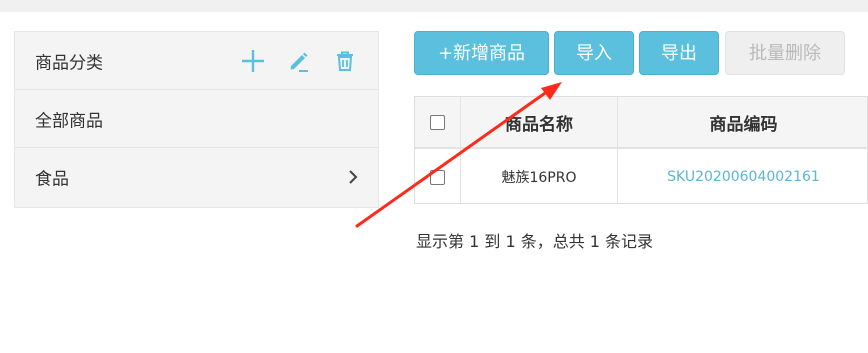  I want to click on product-name-cell: 魅族16PRO, so click(539, 176).